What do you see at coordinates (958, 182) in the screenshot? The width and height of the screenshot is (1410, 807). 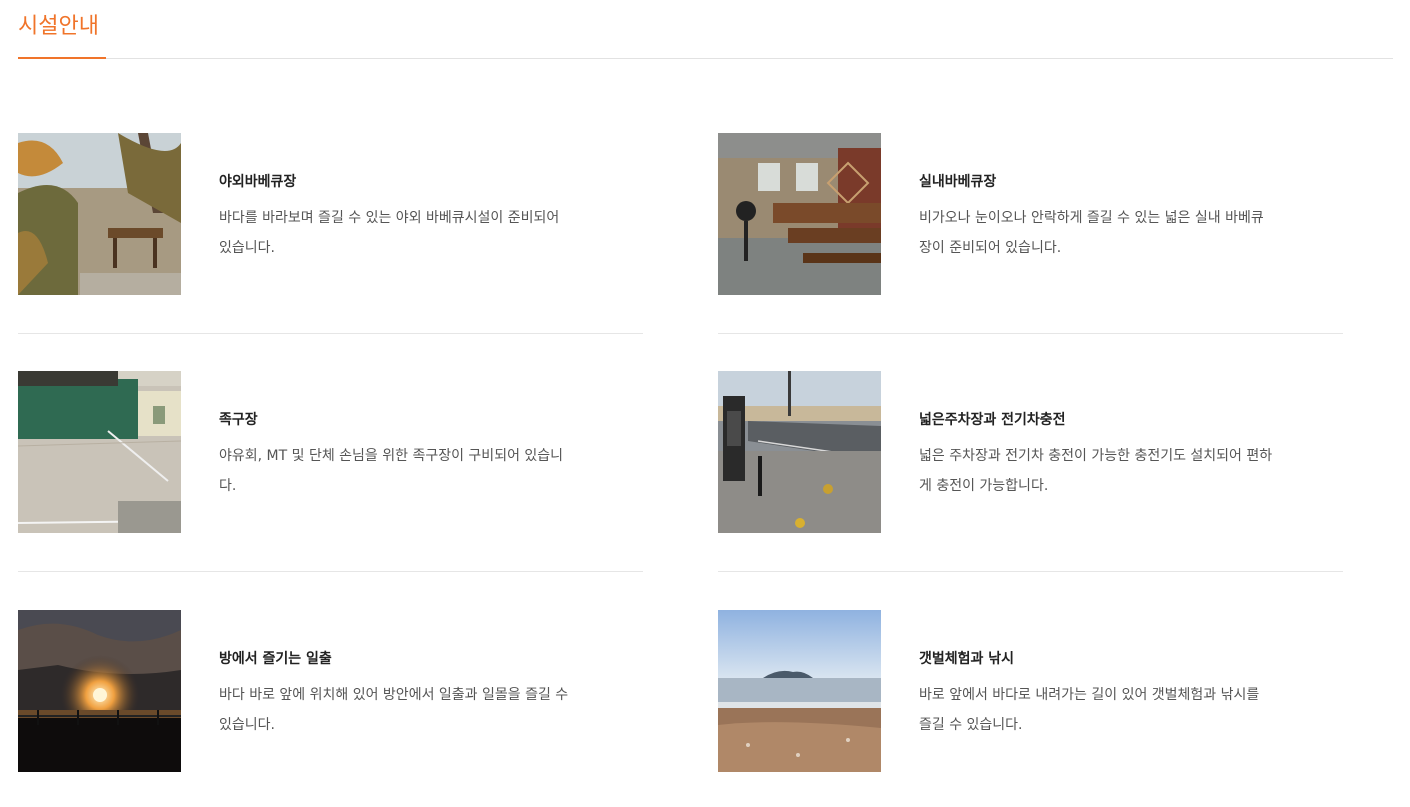 I see `facility-title: 실내바베큐장` at bounding box center [958, 182].